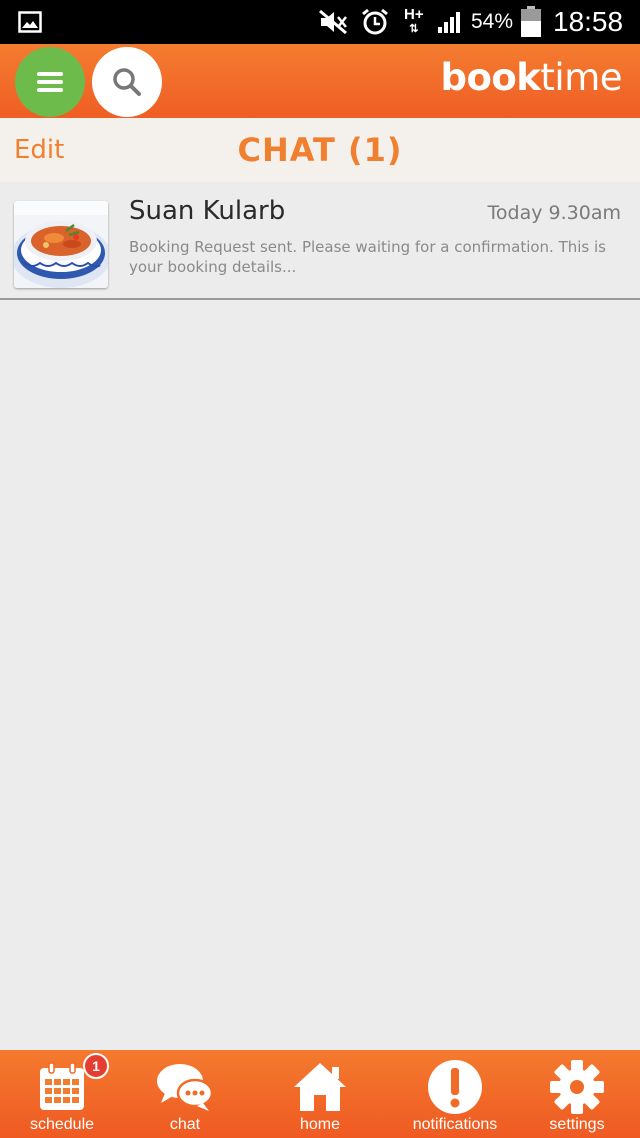 The image size is (640, 1138). I want to click on nav-settings-label: settings, so click(577, 1124).